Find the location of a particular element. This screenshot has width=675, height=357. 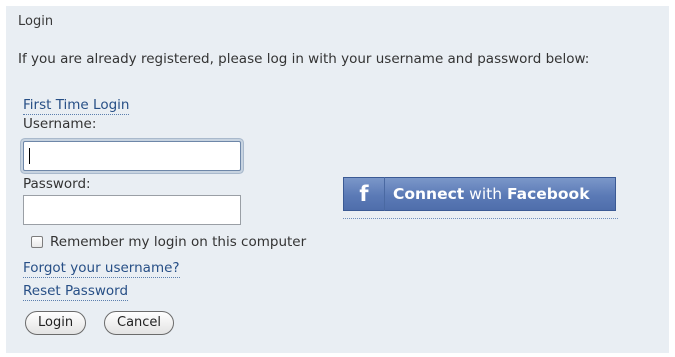

password-label: Password: is located at coordinates (57, 184).